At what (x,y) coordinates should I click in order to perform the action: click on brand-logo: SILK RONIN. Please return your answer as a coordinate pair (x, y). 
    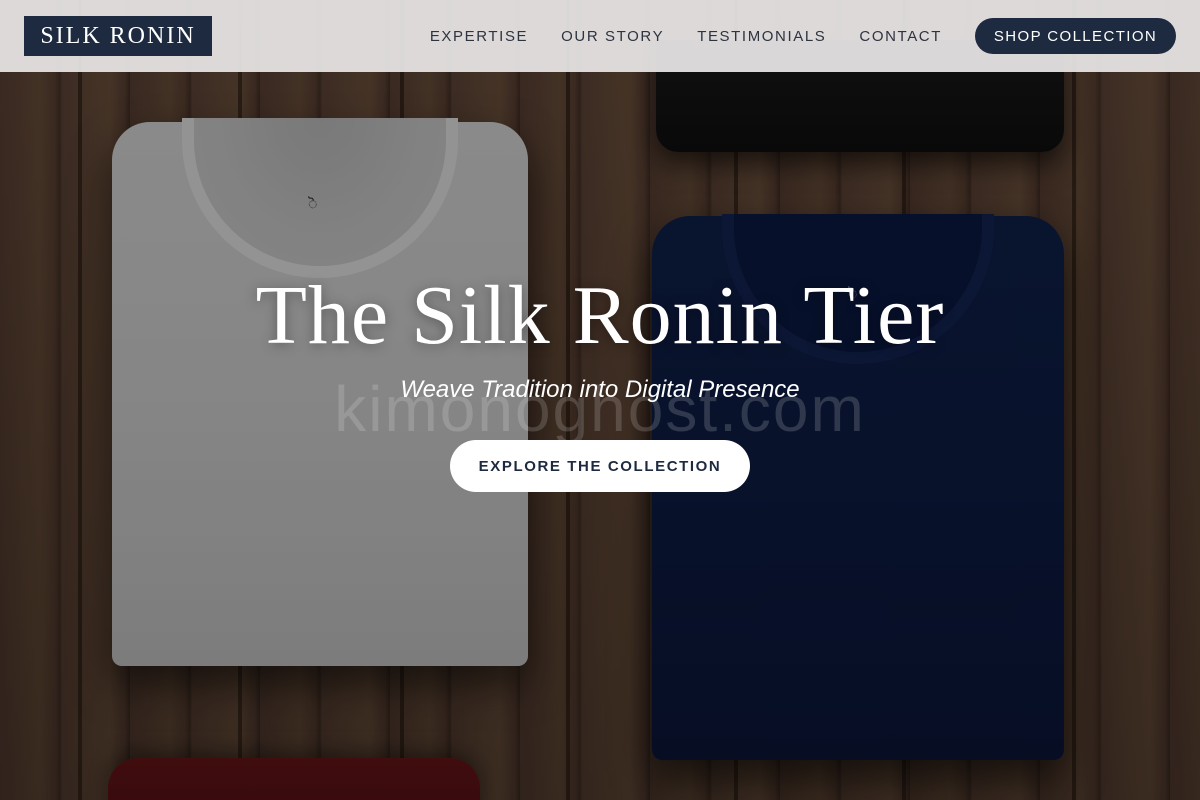
    Looking at the image, I should click on (118, 36).